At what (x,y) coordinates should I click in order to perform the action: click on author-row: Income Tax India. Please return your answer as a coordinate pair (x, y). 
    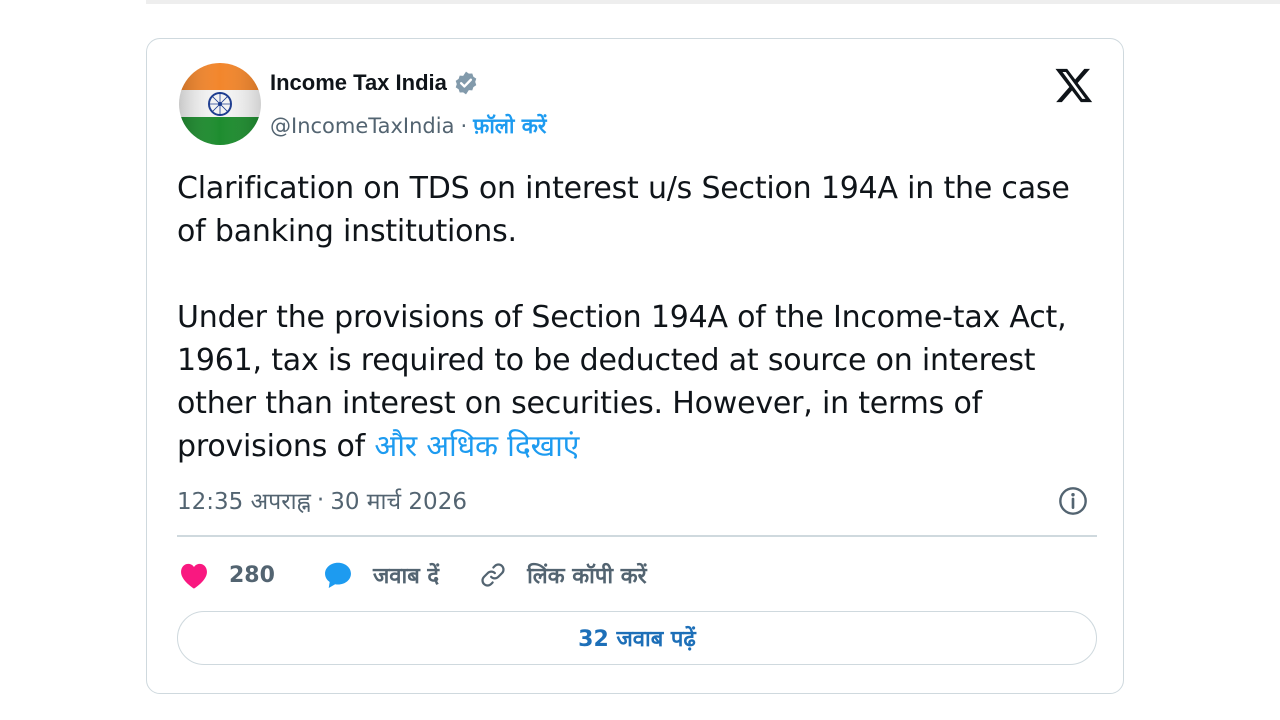
    Looking at the image, I should click on (374, 83).